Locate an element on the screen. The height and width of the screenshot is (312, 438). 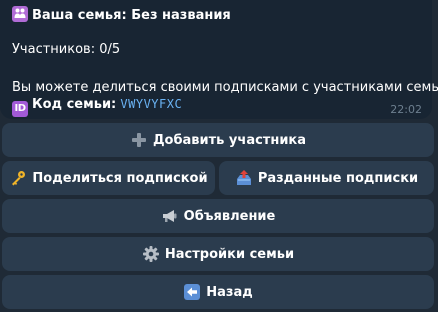
key-icon is located at coordinates (18, 178).